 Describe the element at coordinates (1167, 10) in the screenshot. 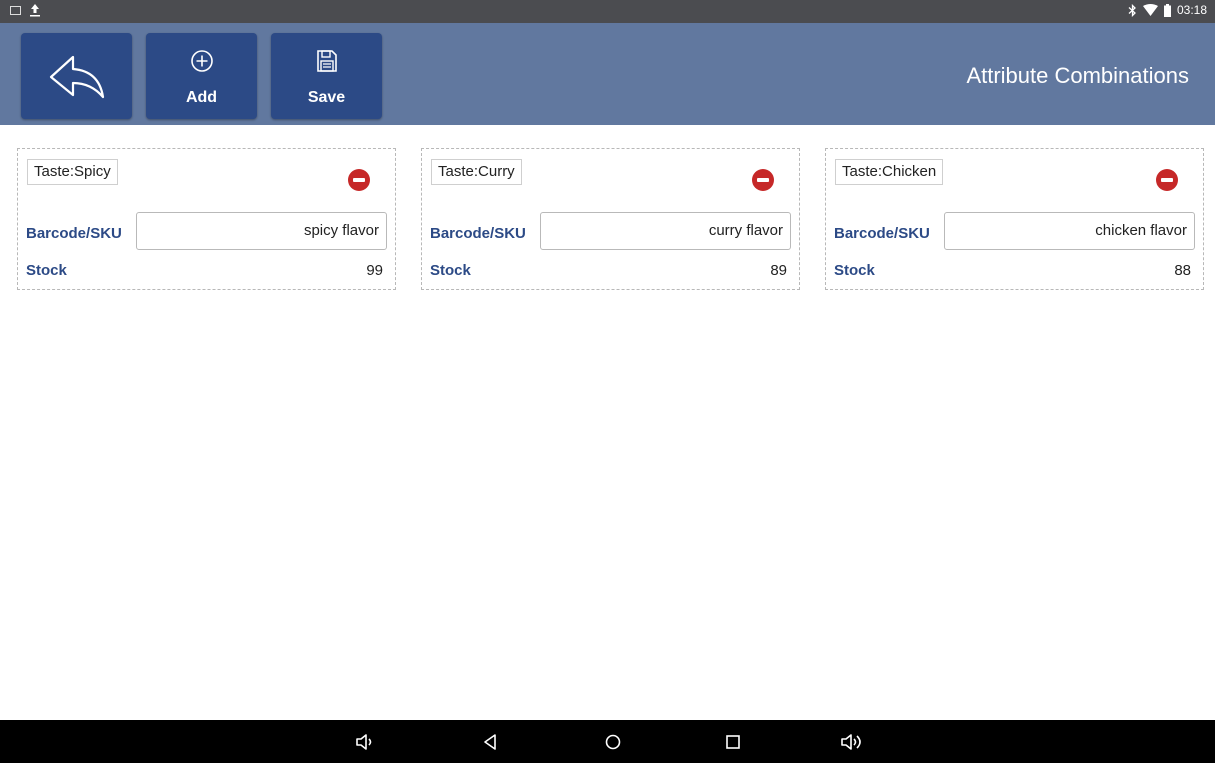

I see `battery-icon` at that location.